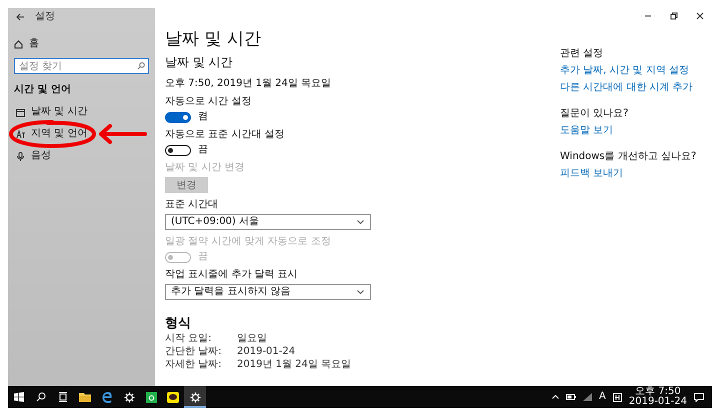 This screenshot has height=415, width=720. Describe the element at coordinates (194, 365) in the screenshot. I see `format-label: 자세한 날짜:` at that location.